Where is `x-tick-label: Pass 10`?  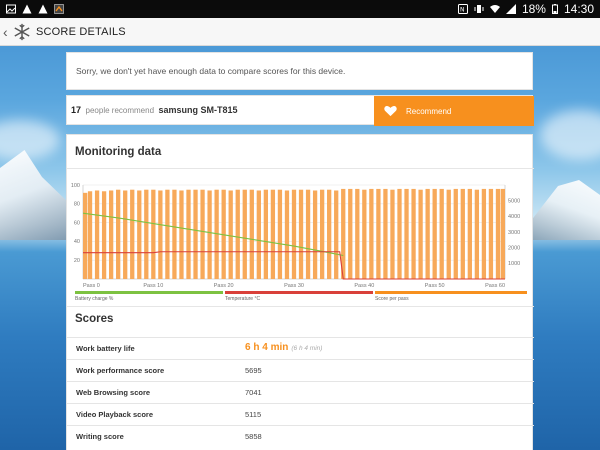
x-tick-label: Pass 10 is located at coordinates (153, 286).